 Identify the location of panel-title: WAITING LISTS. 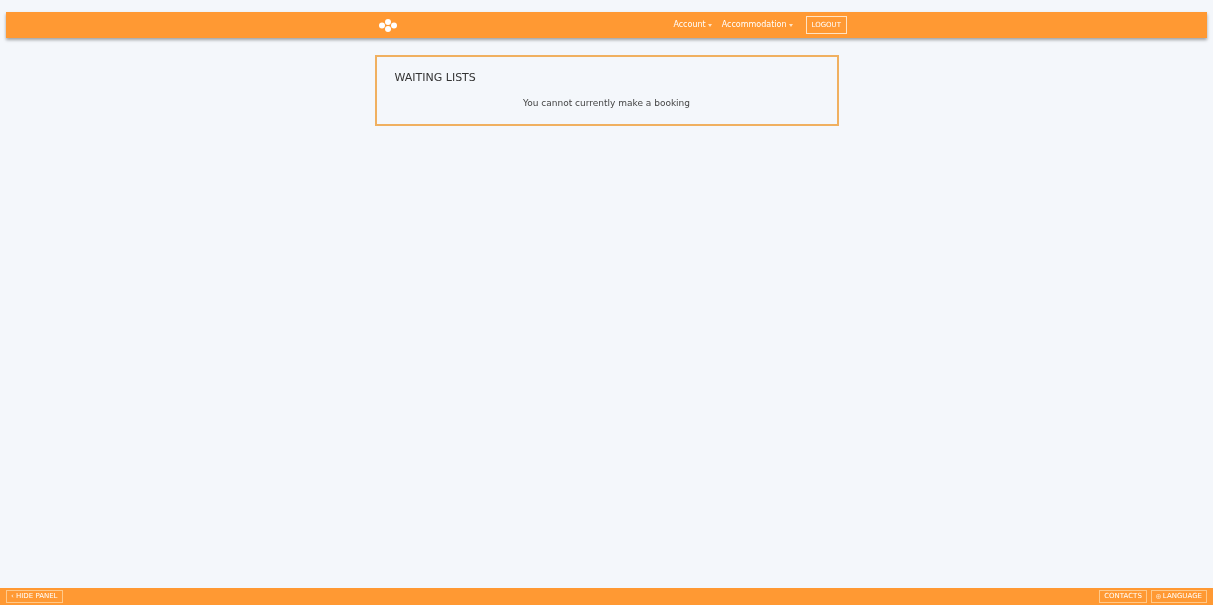
(435, 78).